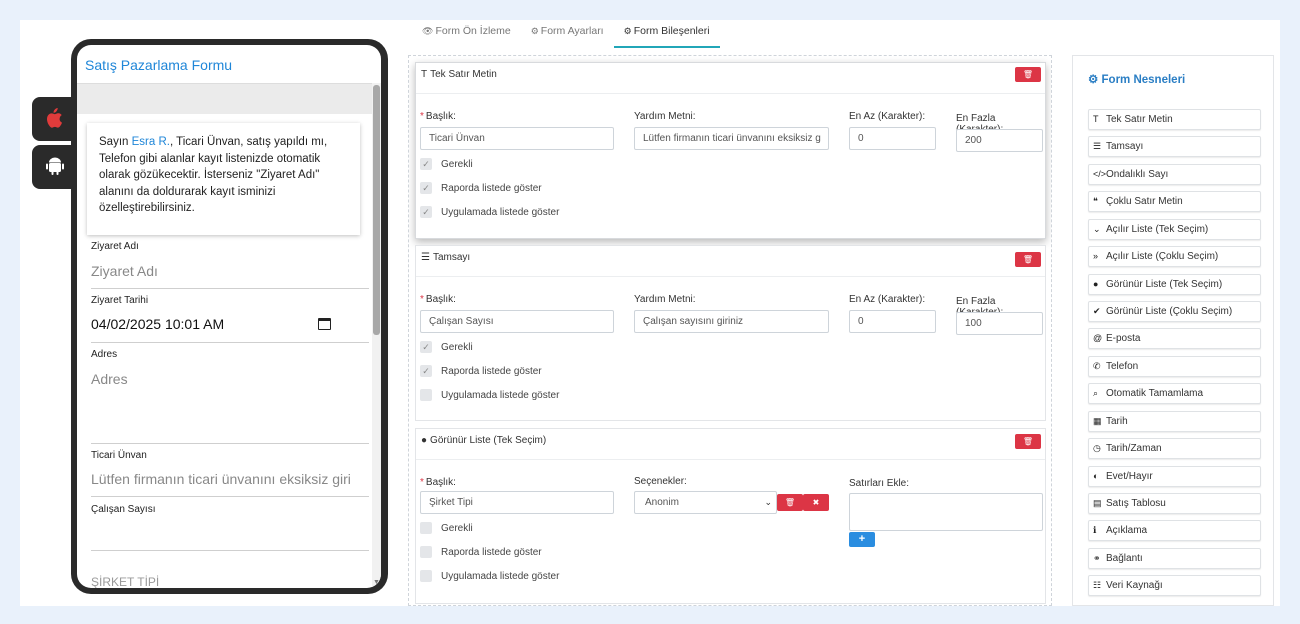 The image size is (1300, 624). I want to click on object-phone: ✆ Telefon, so click(1174, 366).